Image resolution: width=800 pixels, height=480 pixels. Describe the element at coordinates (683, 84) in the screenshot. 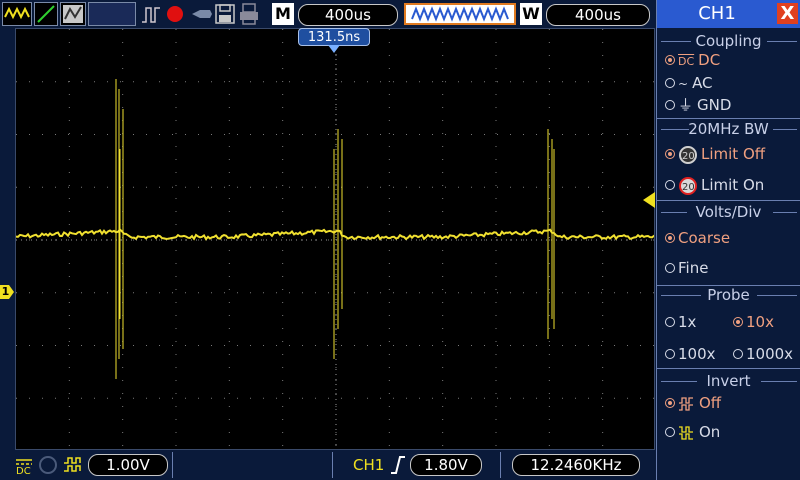

I see `ac-symbol-icon: ~` at that location.